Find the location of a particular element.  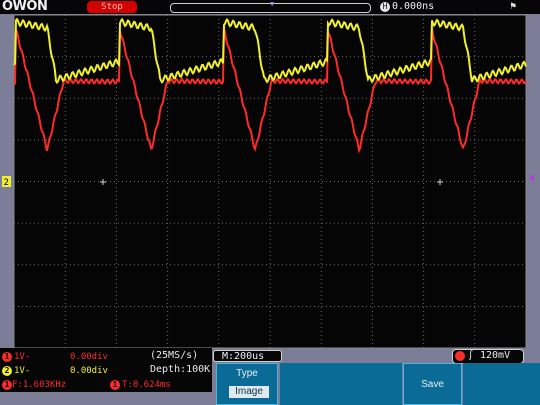

ch2-info-row: 2 1V- 0.00div is located at coordinates (75, 371).